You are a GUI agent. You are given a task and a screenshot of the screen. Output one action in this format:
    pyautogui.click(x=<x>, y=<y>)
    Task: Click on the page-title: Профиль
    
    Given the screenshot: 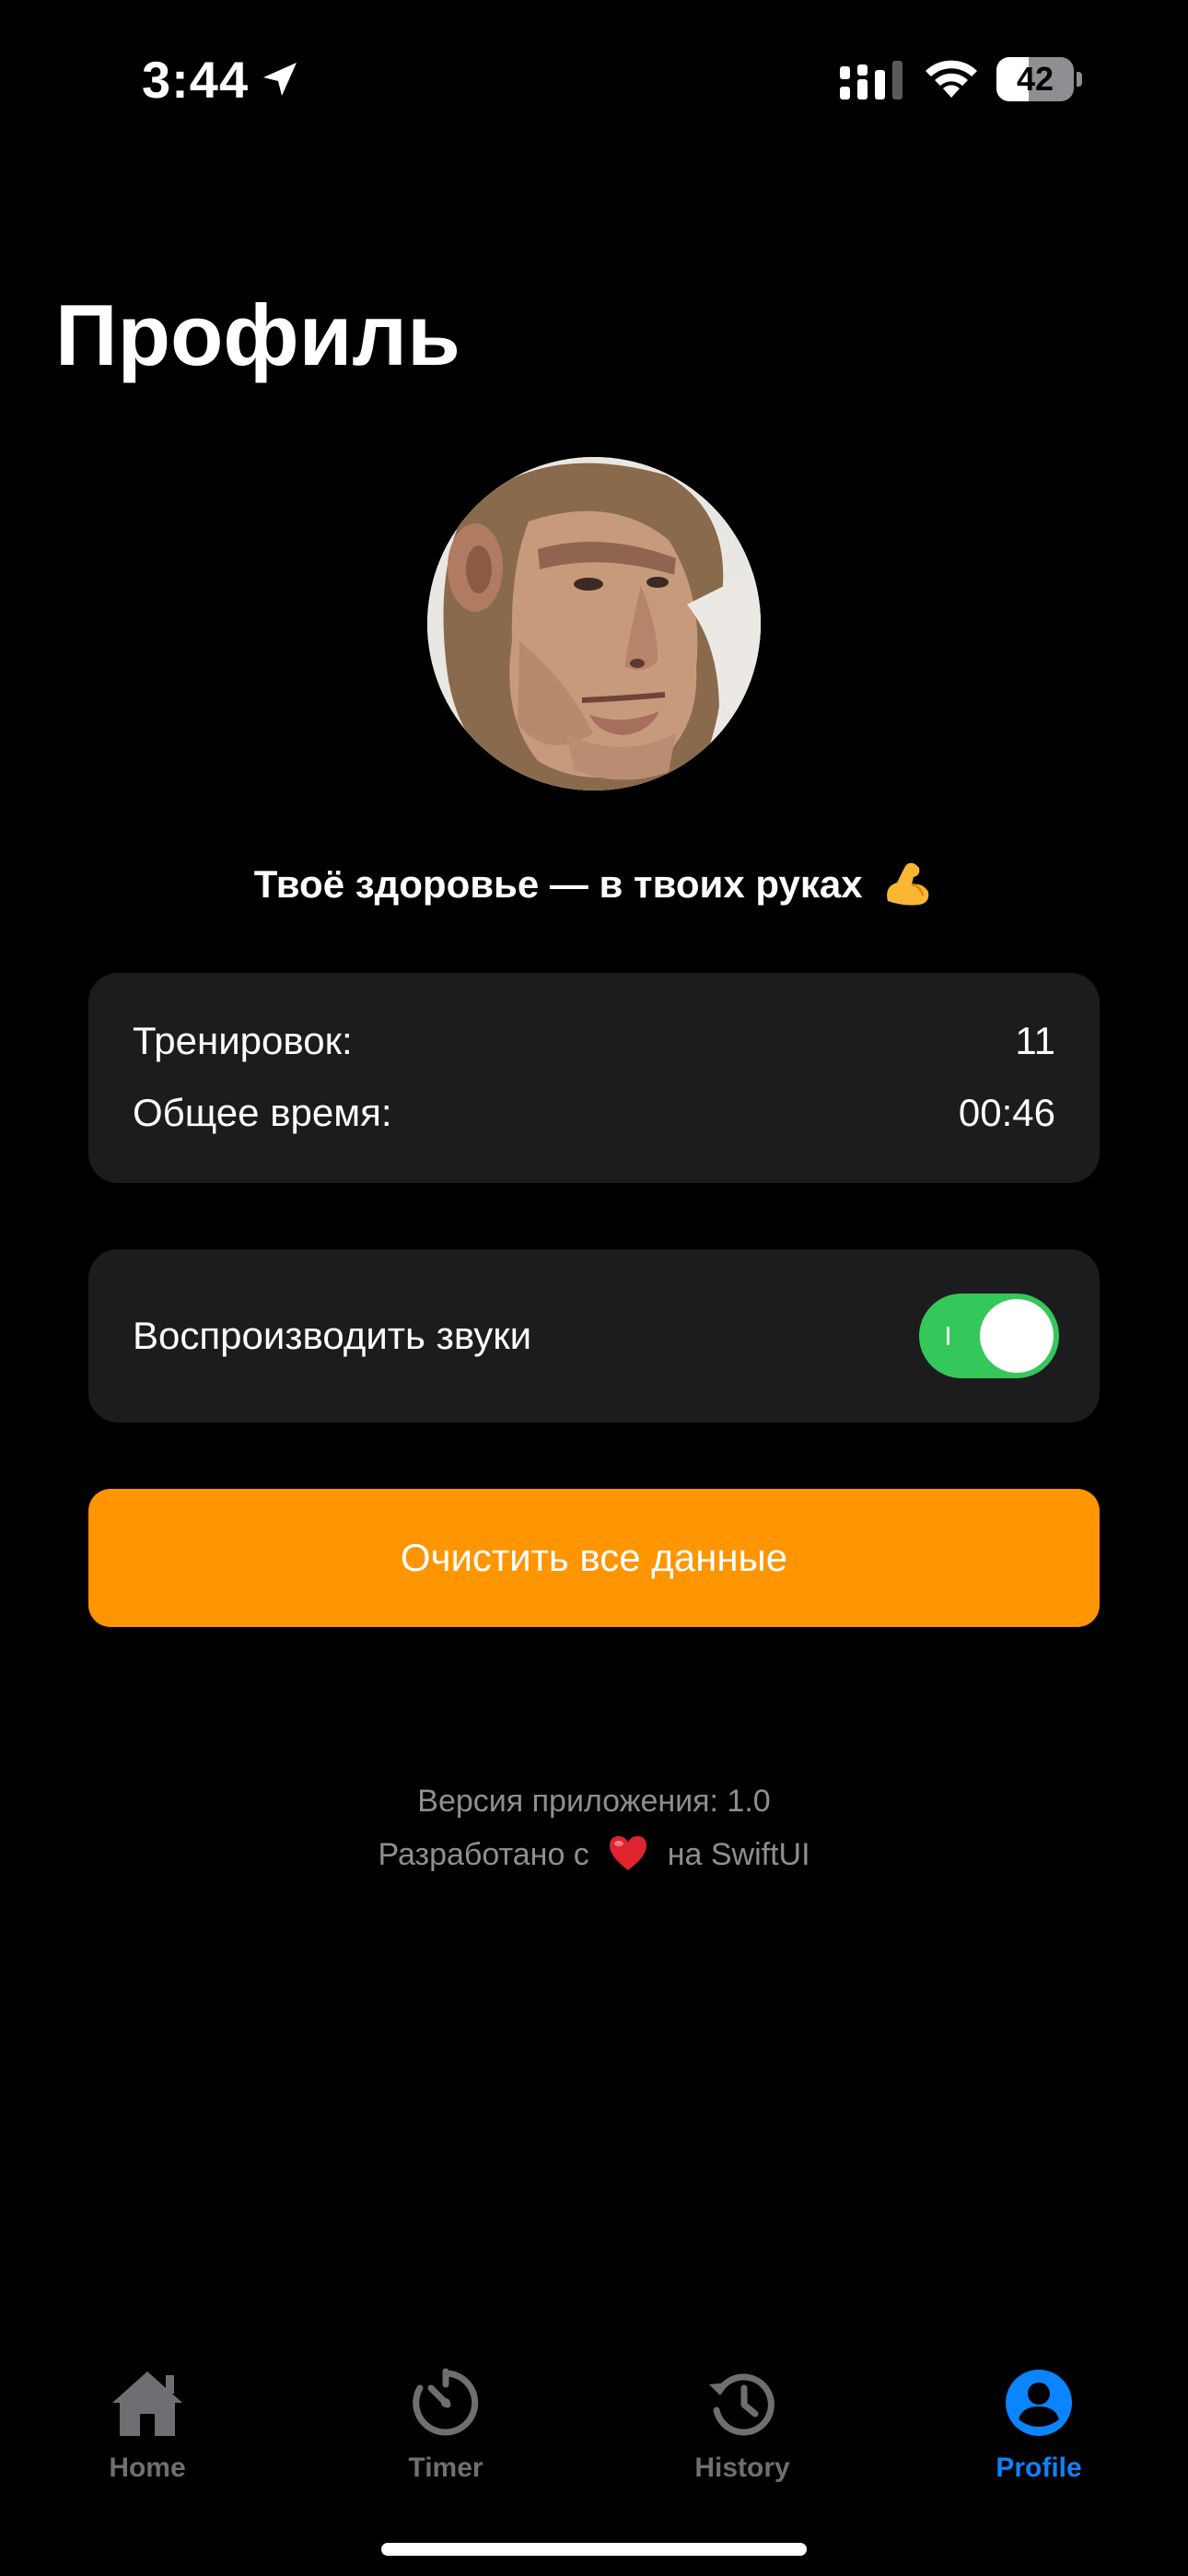 What is the action you would take?
    pyautogui.click(x=257, y=335)
    